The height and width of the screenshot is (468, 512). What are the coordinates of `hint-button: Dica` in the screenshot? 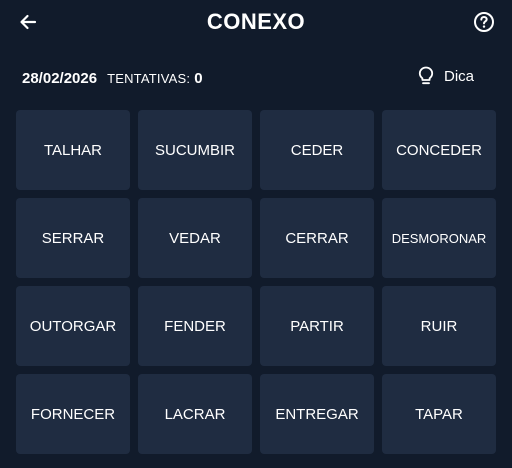 It's located at (446, 76).